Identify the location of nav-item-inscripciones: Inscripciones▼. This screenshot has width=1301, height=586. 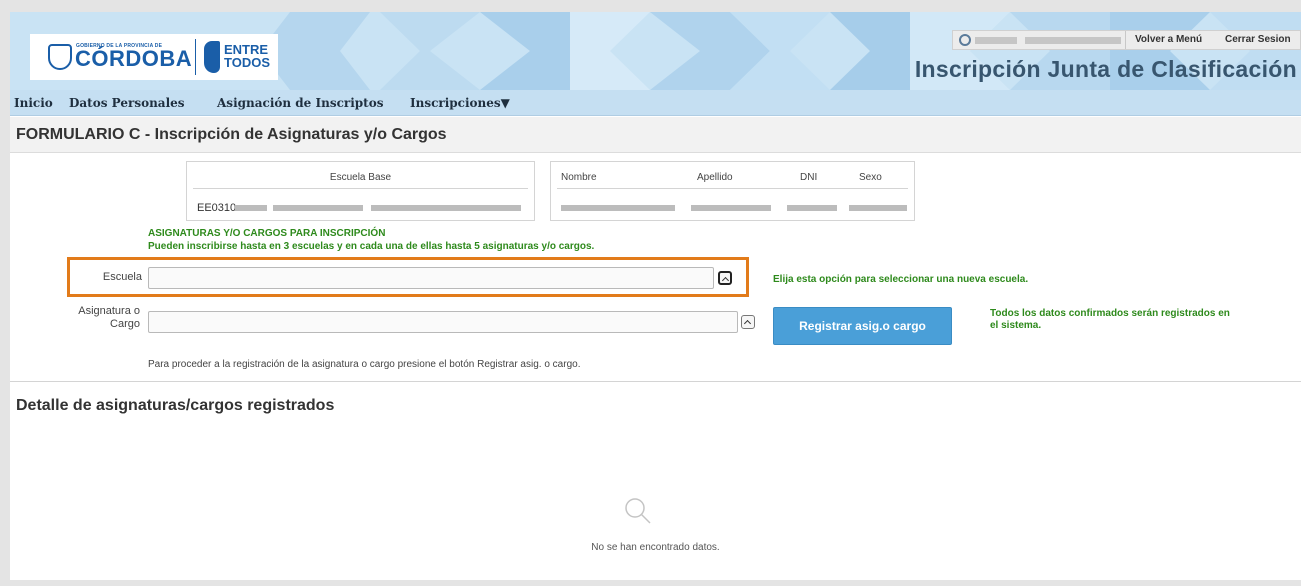
(460, 103).